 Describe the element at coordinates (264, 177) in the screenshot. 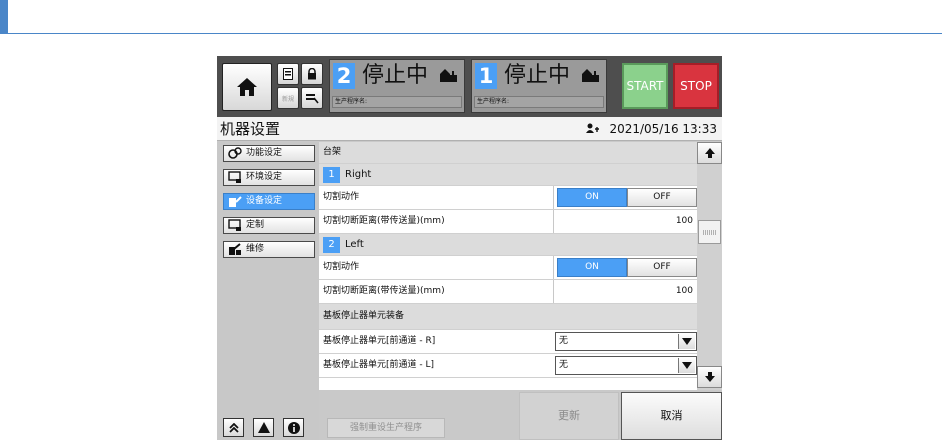

I see `sidebar-item-label: 环境设定` at that location.